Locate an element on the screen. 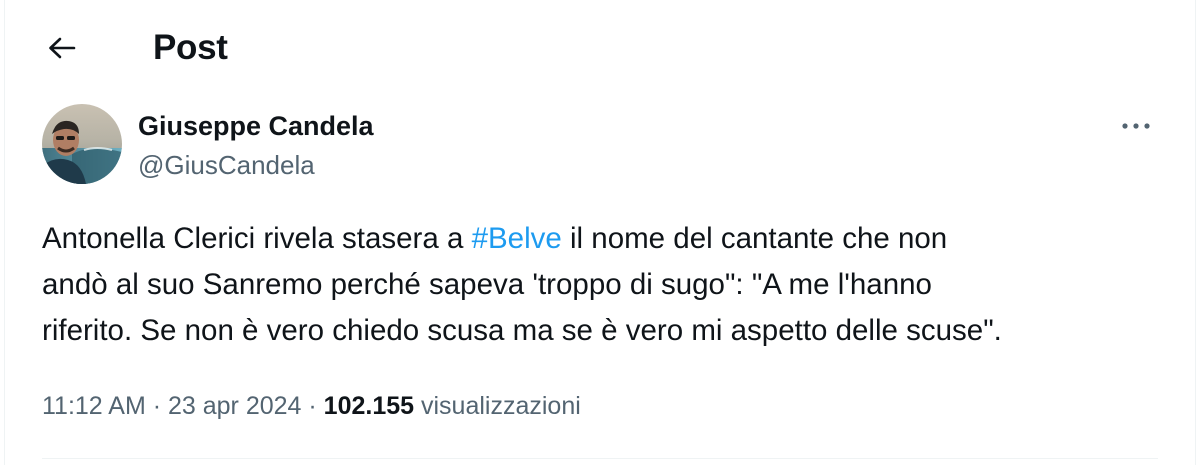 This screenshot has height=465, width=1200. more-options-button is located at coordinates (1136, 126).